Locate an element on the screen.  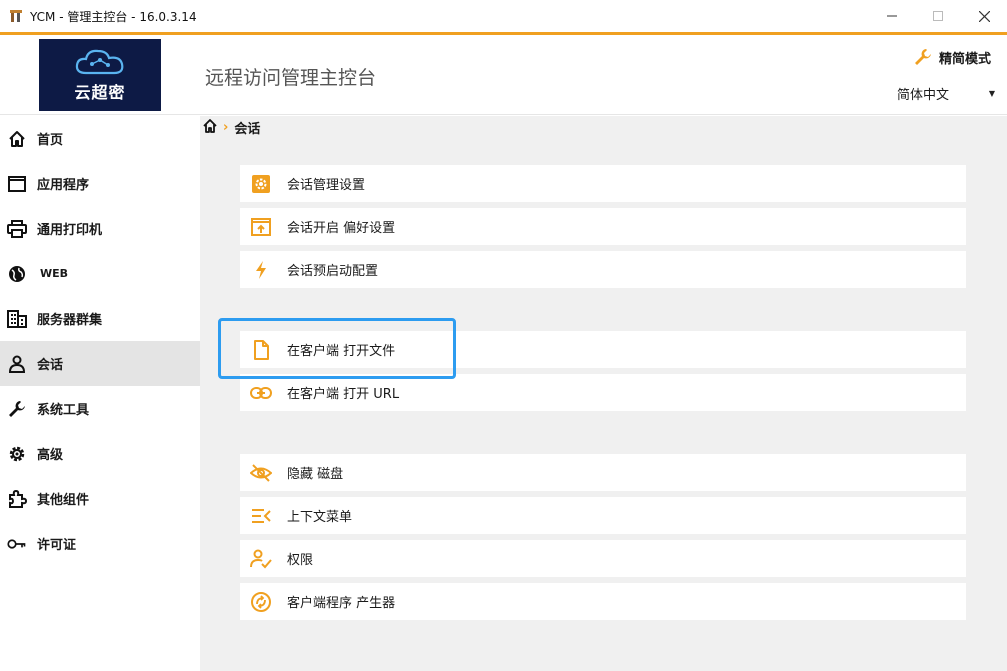
key-icon is located at coordinates (17, 544).